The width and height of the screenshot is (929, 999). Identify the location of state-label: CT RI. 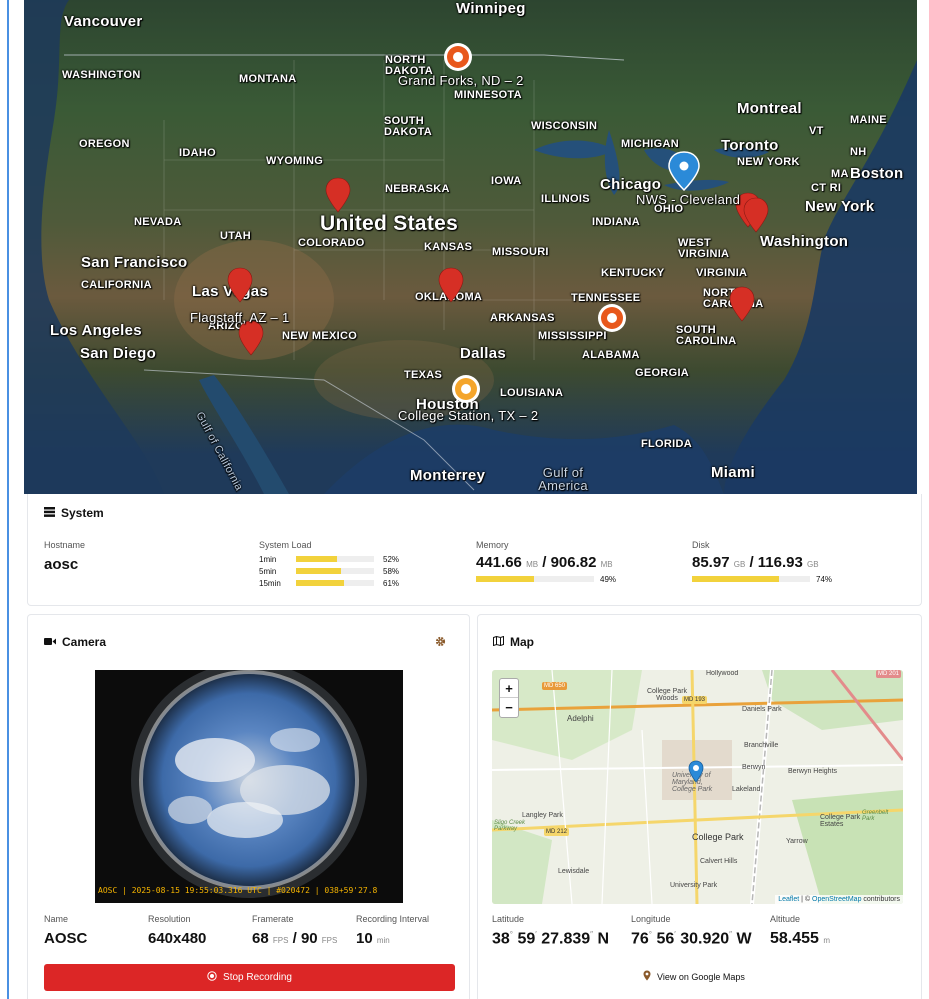
(826, 188).